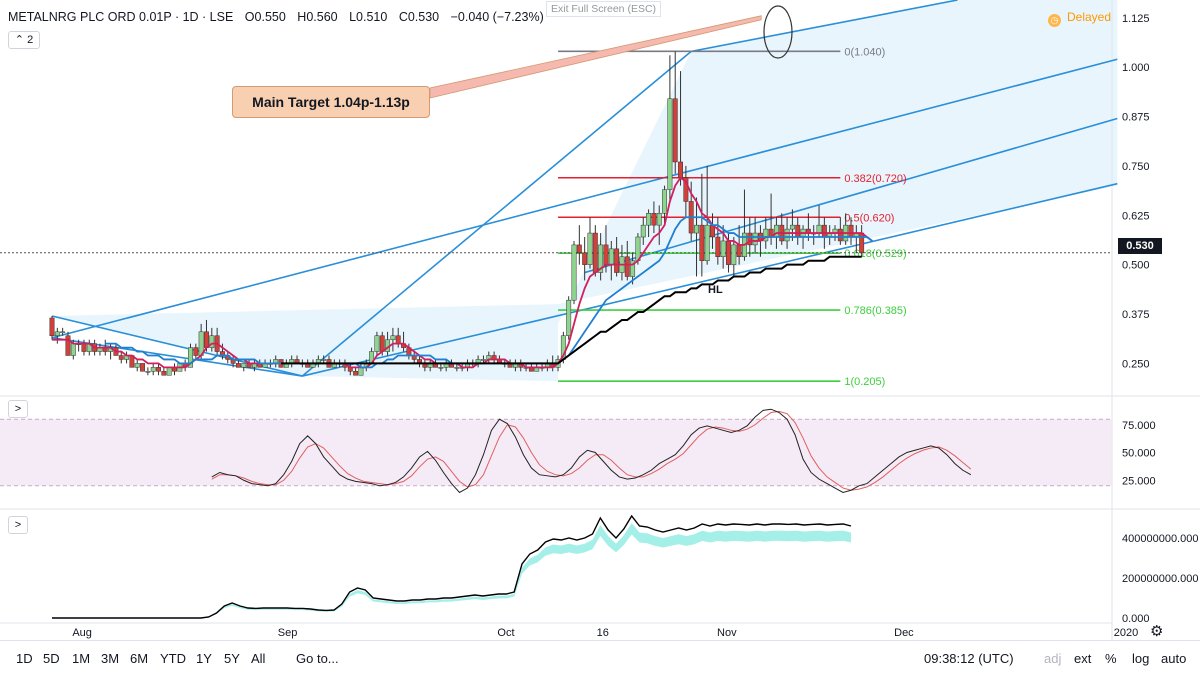 The width and height of the screenshot is (1200, 676). Describe the element at coordinates (1136, 68) in the screenshot. I see `price-tick-label: 1.000` at that location.